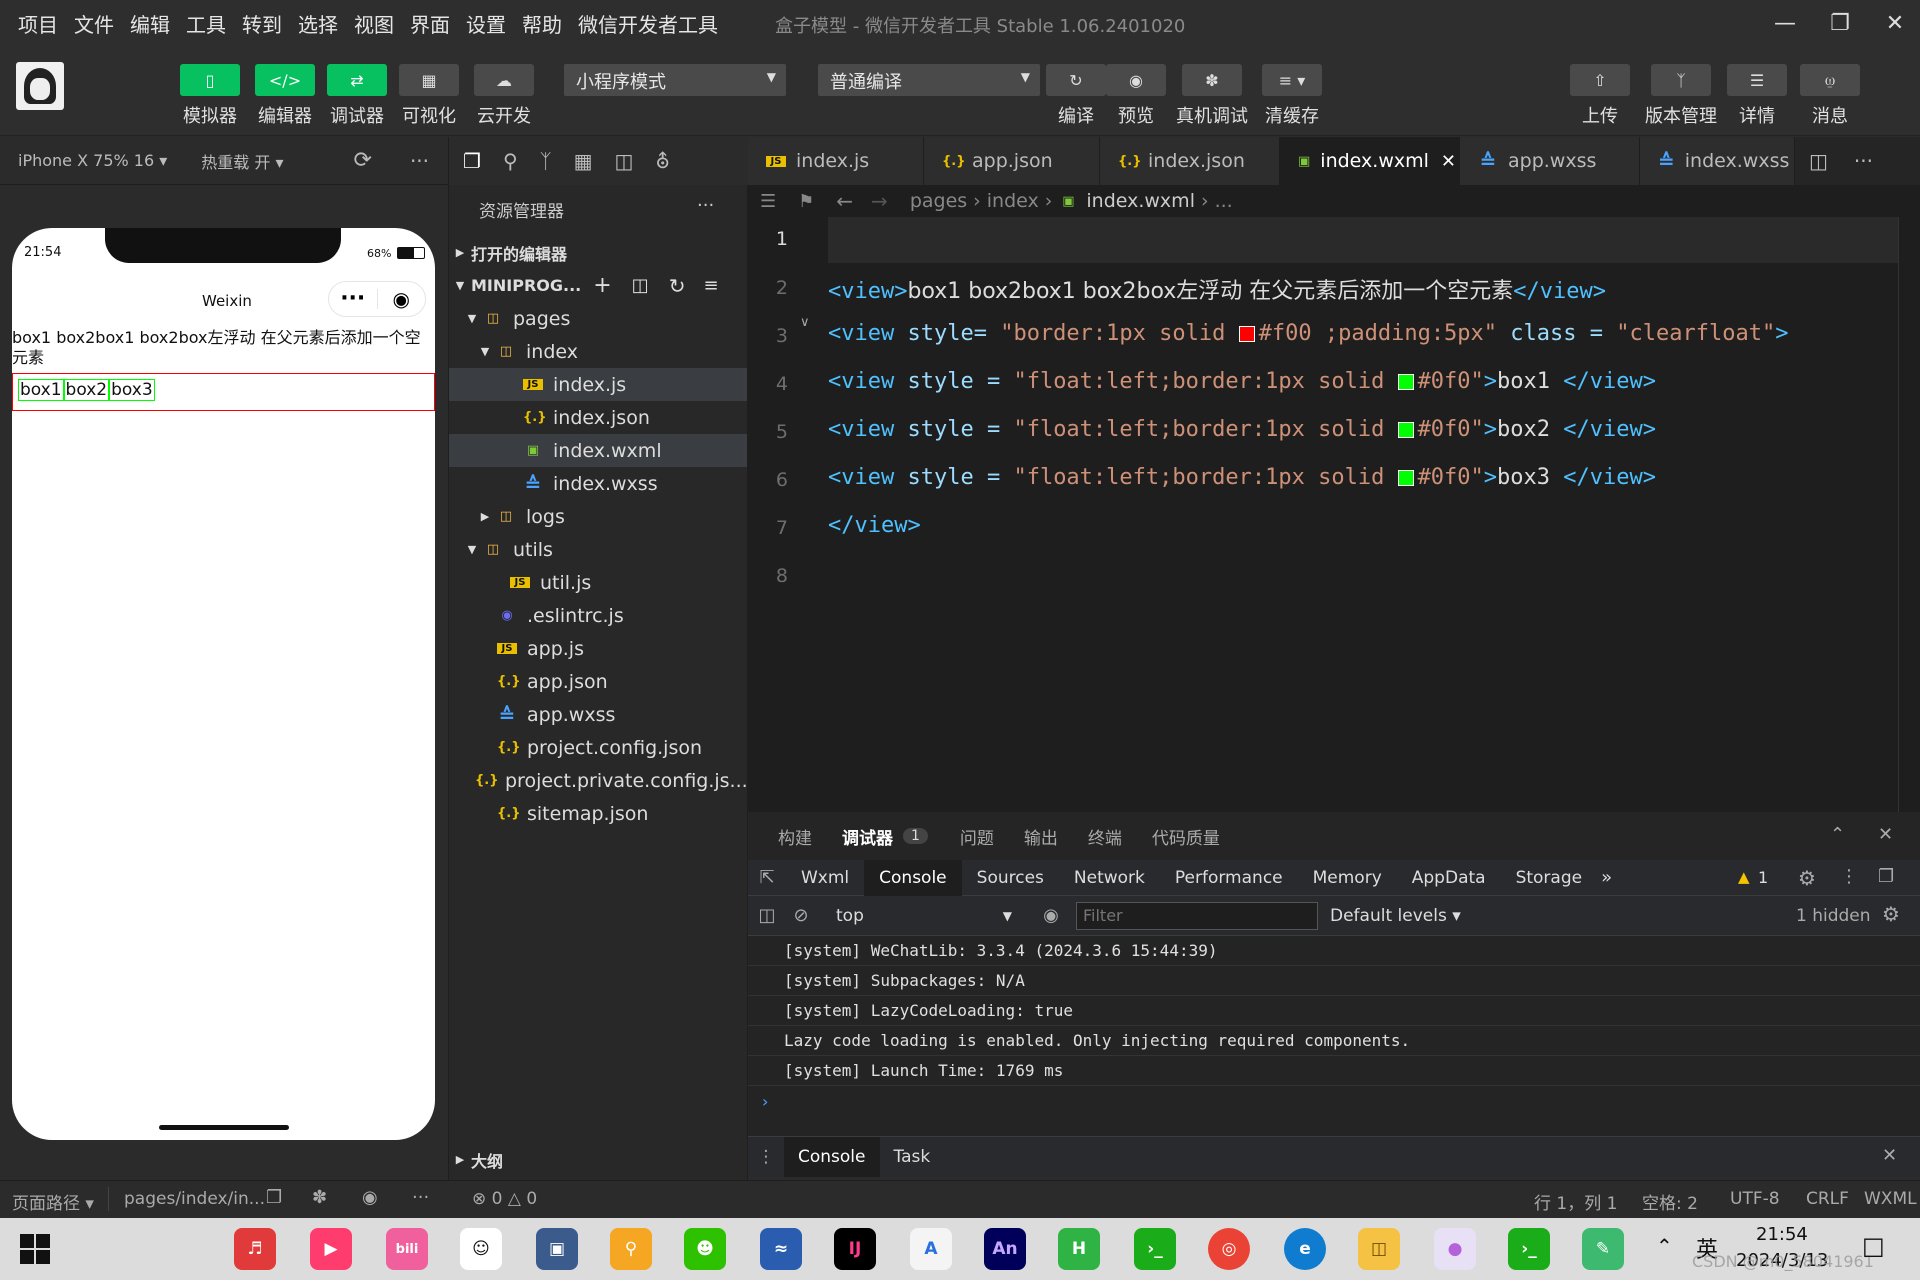 Image resolution: width=1920 pixels, height=1280 pixels. Describe the element at coordinates (768, 201) in the screenshot. I see `list-icon: ☰` at that location.